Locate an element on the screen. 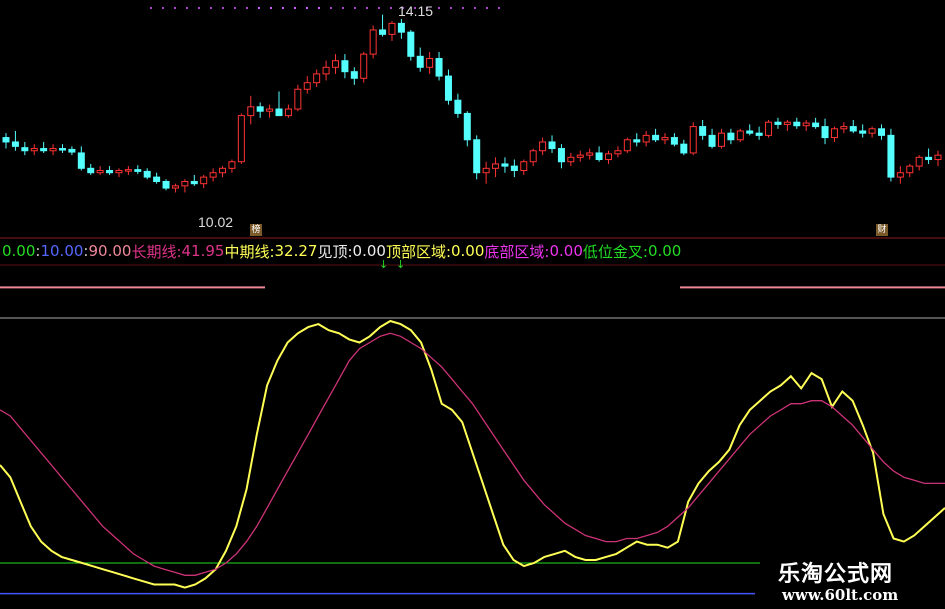 Image resolution: width=945 pixels, height=609 pixels. legend-item-15: 低位金叉: is located at coordinates (615, 251).